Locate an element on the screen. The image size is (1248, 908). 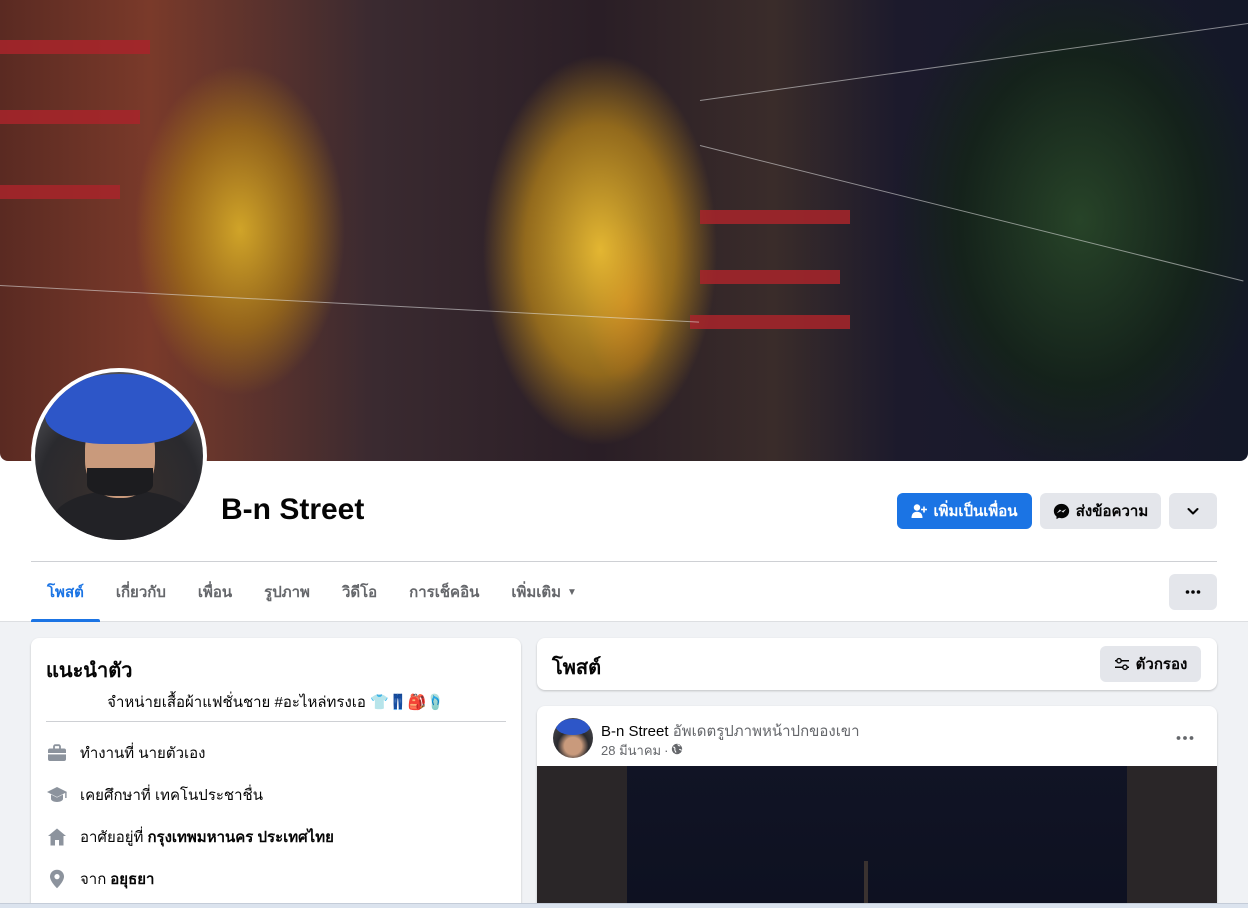
intro-lives: อาศัยอยู่ที่ กรุงเทพมหานคร ประเทศไทย is located at coordinates (190, 837).